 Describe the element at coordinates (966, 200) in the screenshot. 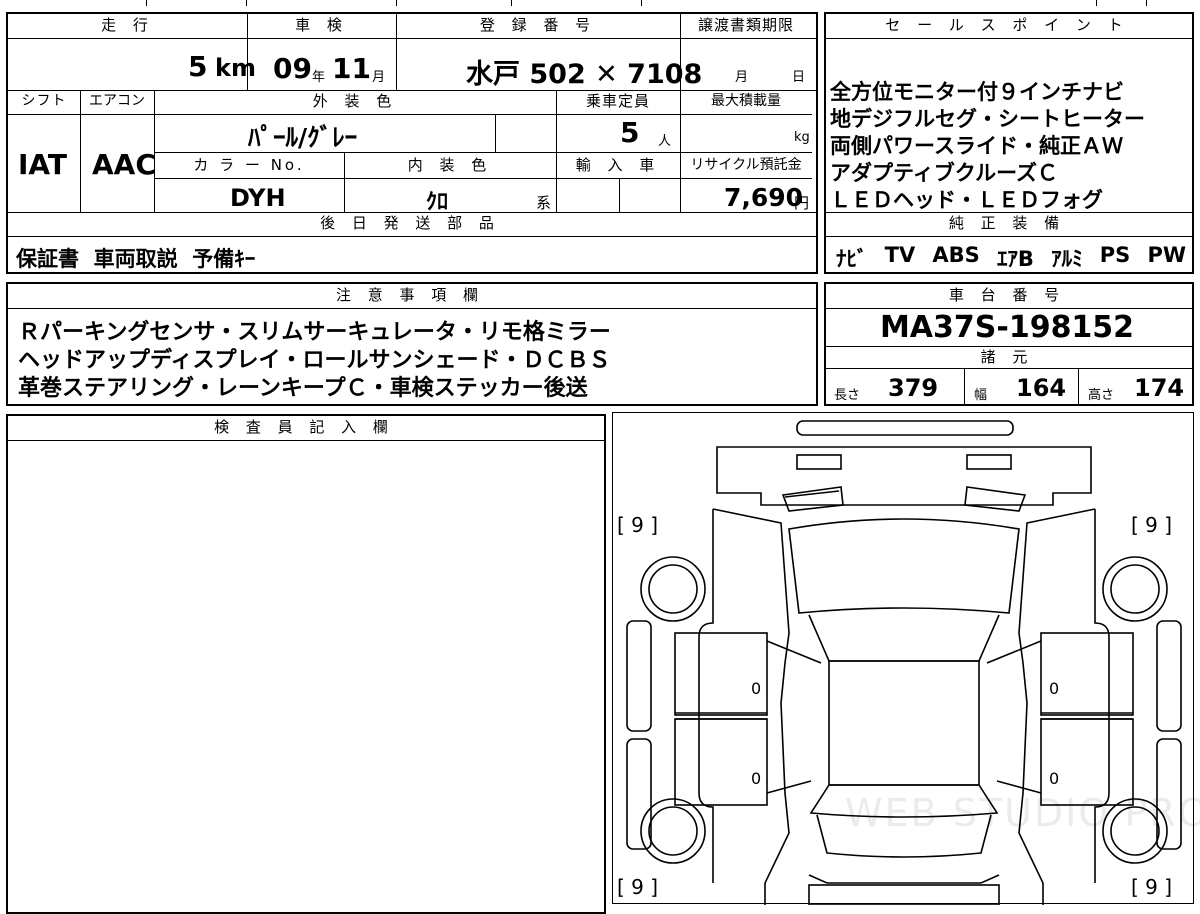

I see `sales-point-line: ＬＥＤヘッド・ＬＥＤフォグ` at that location.